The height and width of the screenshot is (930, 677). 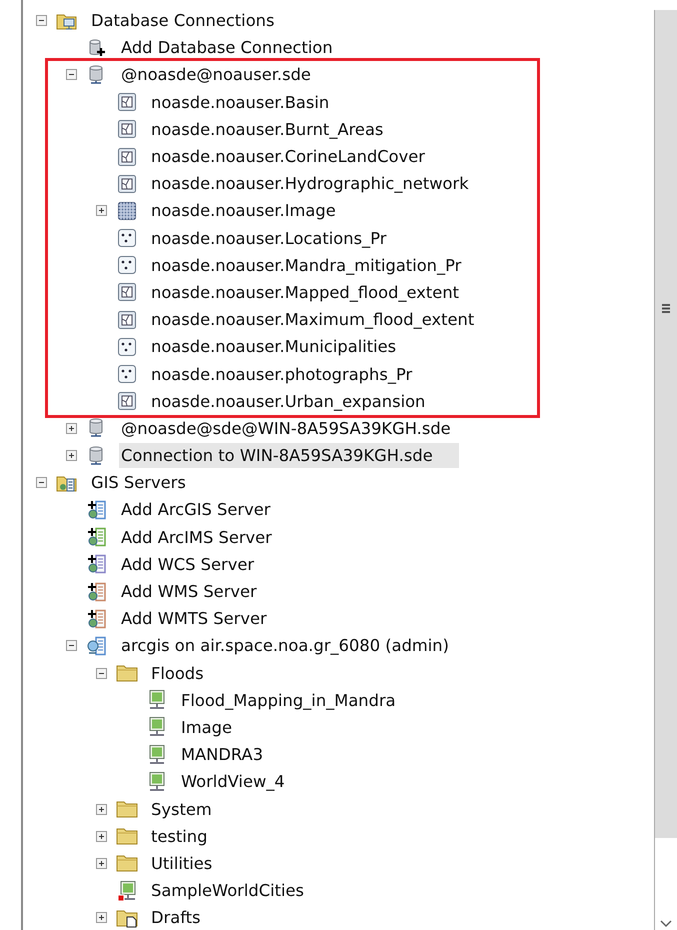 What do you see at coordinates (240, 102) in the screenshot?
I see `tree-item: noasde.noauser.Basin` at bounding box center [240, 102].